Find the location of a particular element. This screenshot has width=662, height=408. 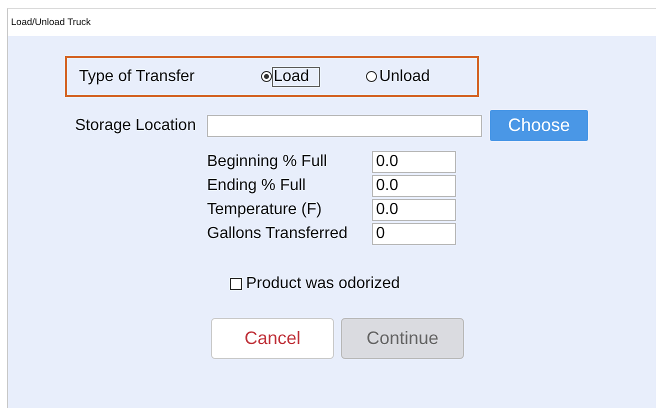

radio-option: Unload is located at coordinates (405, 77).